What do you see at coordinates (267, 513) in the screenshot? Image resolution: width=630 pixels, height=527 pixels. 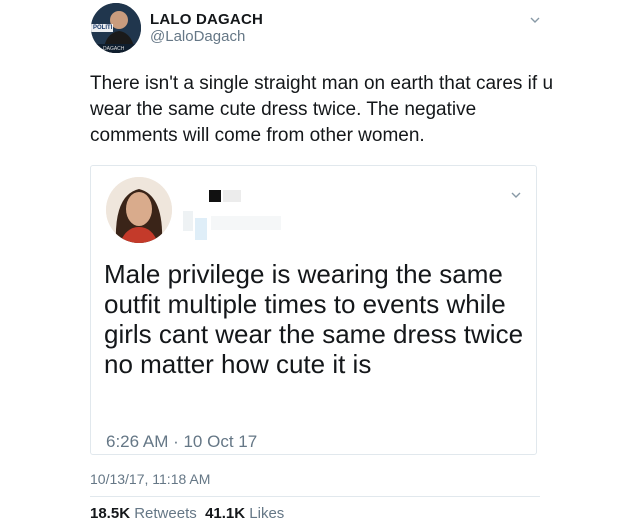 I see `likes-label: Likes` at bounding box center [267, 513].